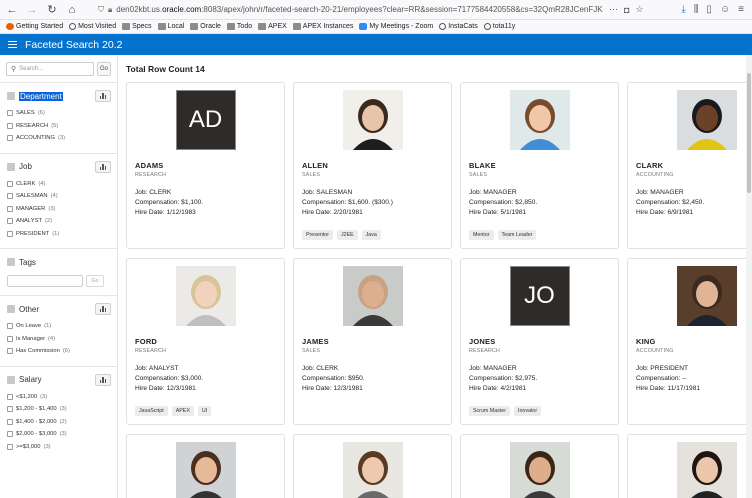 This screenshot has width=752, height=498. What do you see at coordinates (59, 326) in the screenshot?
I see `facet-option: On Leave (1)` at bounding box center [59, 326].